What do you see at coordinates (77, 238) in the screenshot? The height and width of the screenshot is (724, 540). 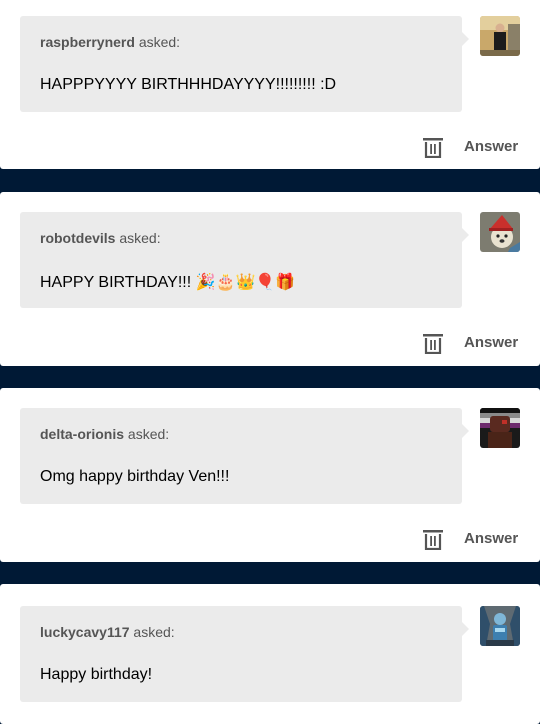 I see `asker-name-link: robotdevils` at bounding box center [77, 238].